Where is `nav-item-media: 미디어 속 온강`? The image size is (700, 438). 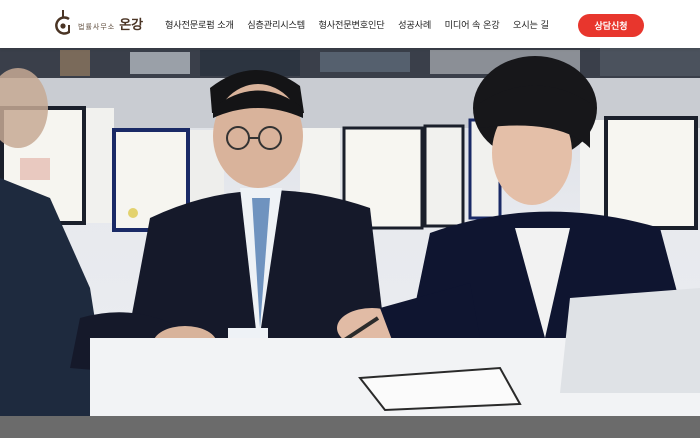 nav-item-media: 미디어 속 온강 is located at coordinates (472, 24).